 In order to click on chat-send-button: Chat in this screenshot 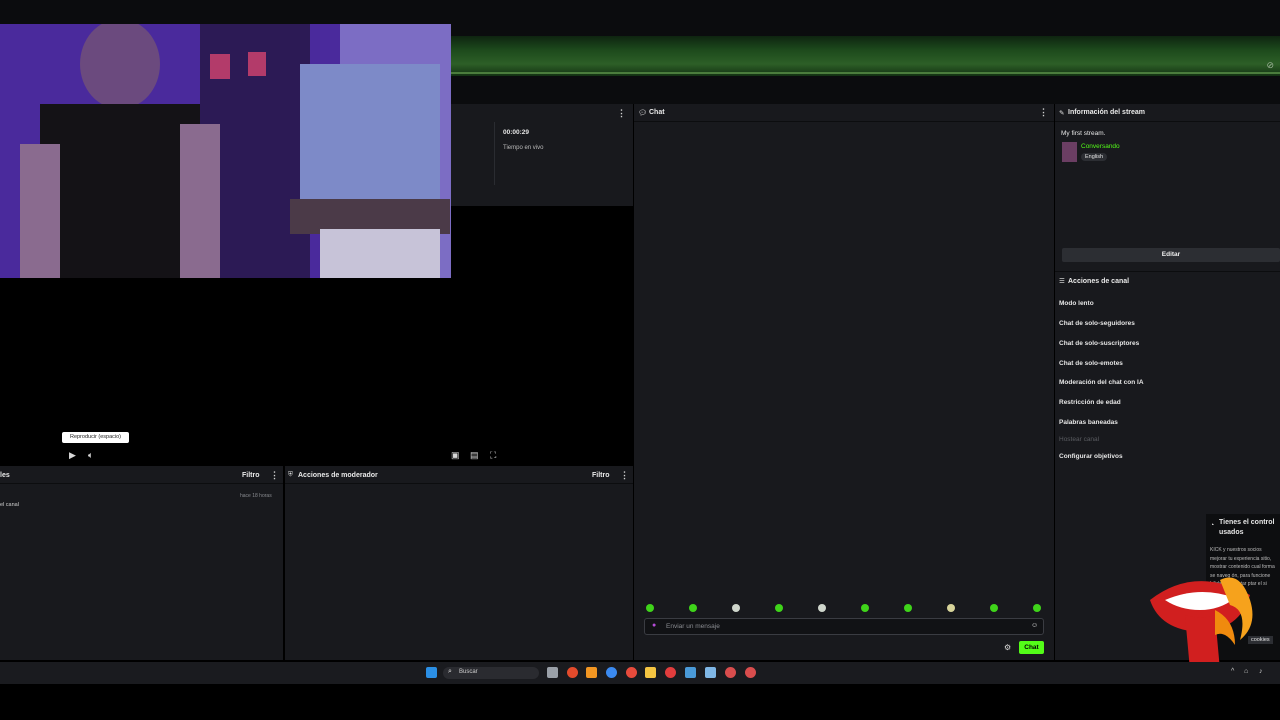, I will do `click(1031, 647)`.